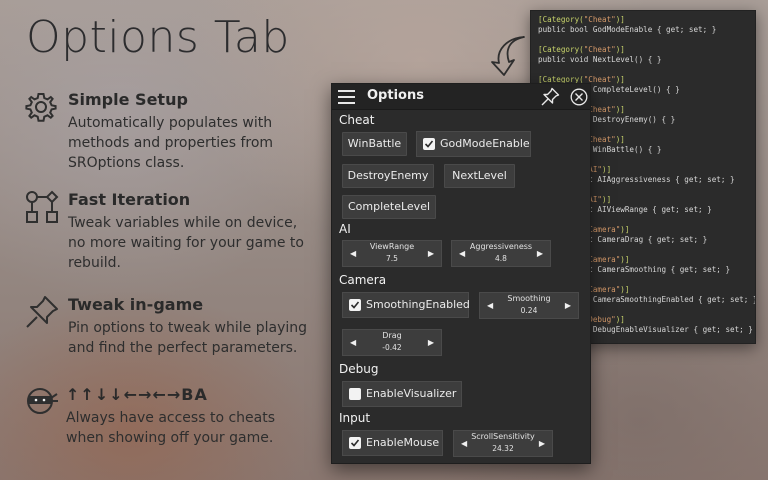  Describe the element at coordinates (501, 246) in the screenshot. I see `stepper-name: Aggressiveness` at that location.